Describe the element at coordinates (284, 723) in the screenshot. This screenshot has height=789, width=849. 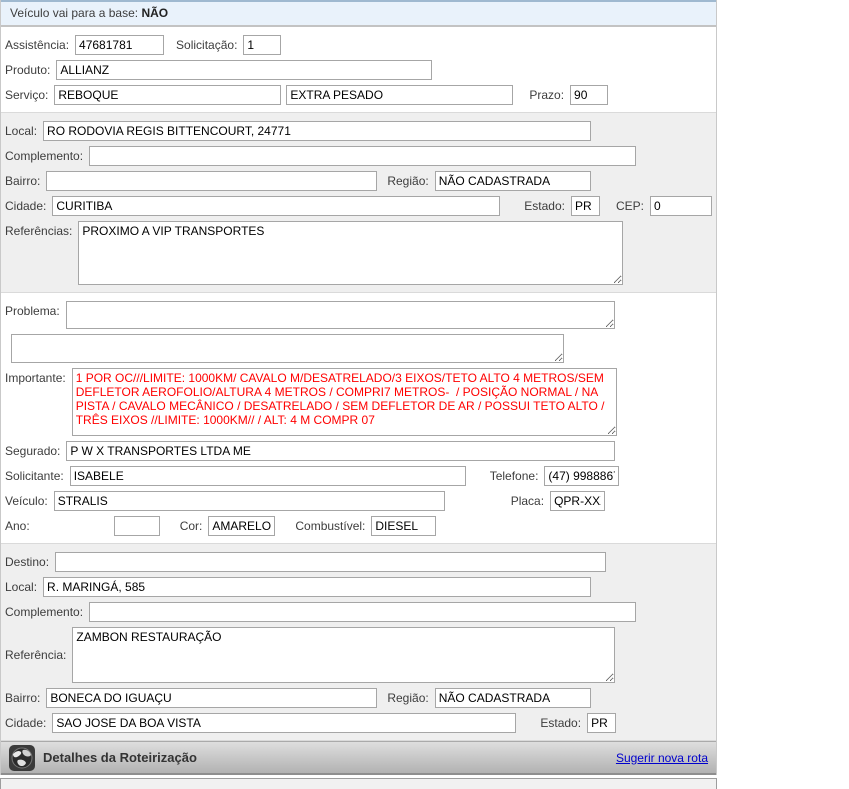
I see `cidade-destino-input` at that location.